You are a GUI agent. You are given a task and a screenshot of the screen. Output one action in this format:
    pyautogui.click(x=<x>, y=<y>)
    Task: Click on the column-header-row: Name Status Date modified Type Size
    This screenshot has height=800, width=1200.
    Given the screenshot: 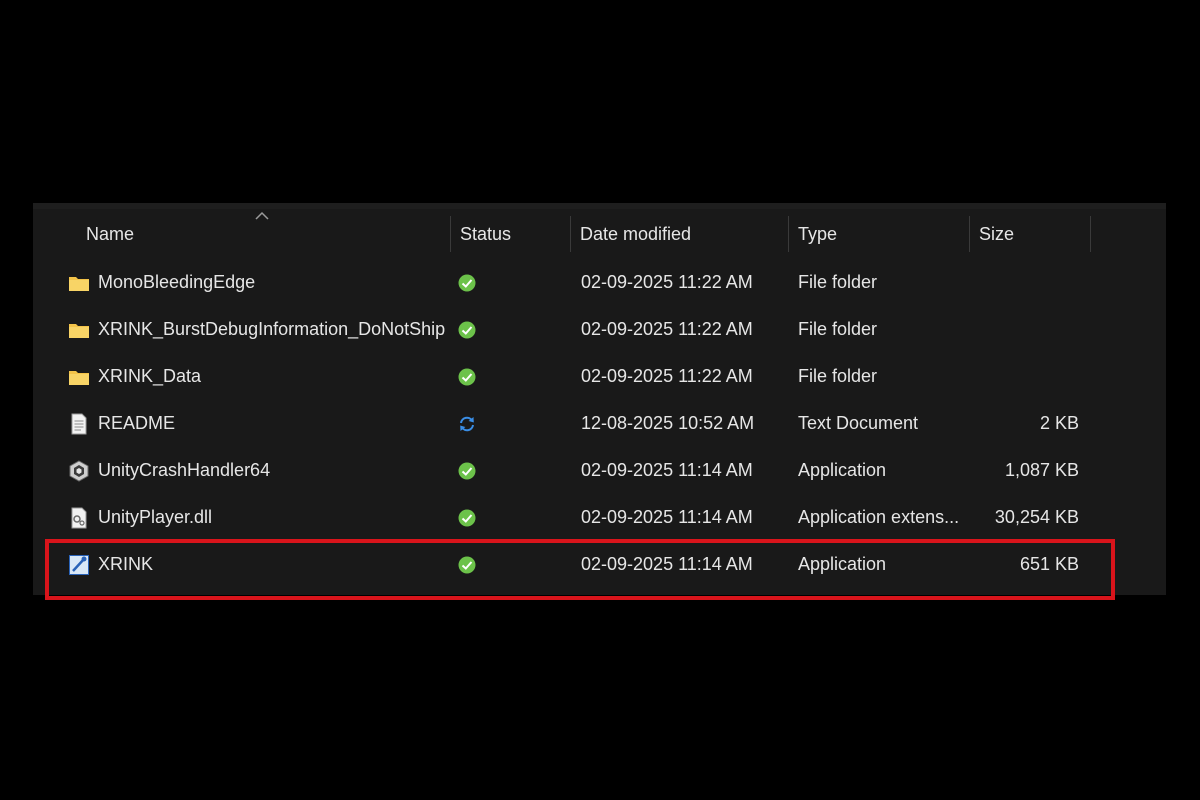 What is the action you would take?
    pyautogui.click(x=599, y=234)
    